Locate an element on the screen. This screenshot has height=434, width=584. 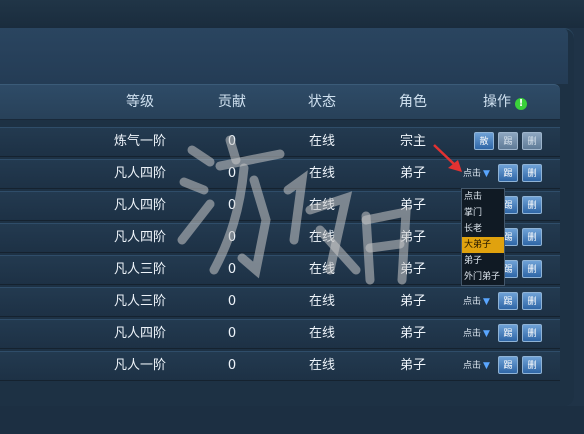
disband-button: 散 is located at coordinates (484, 141).